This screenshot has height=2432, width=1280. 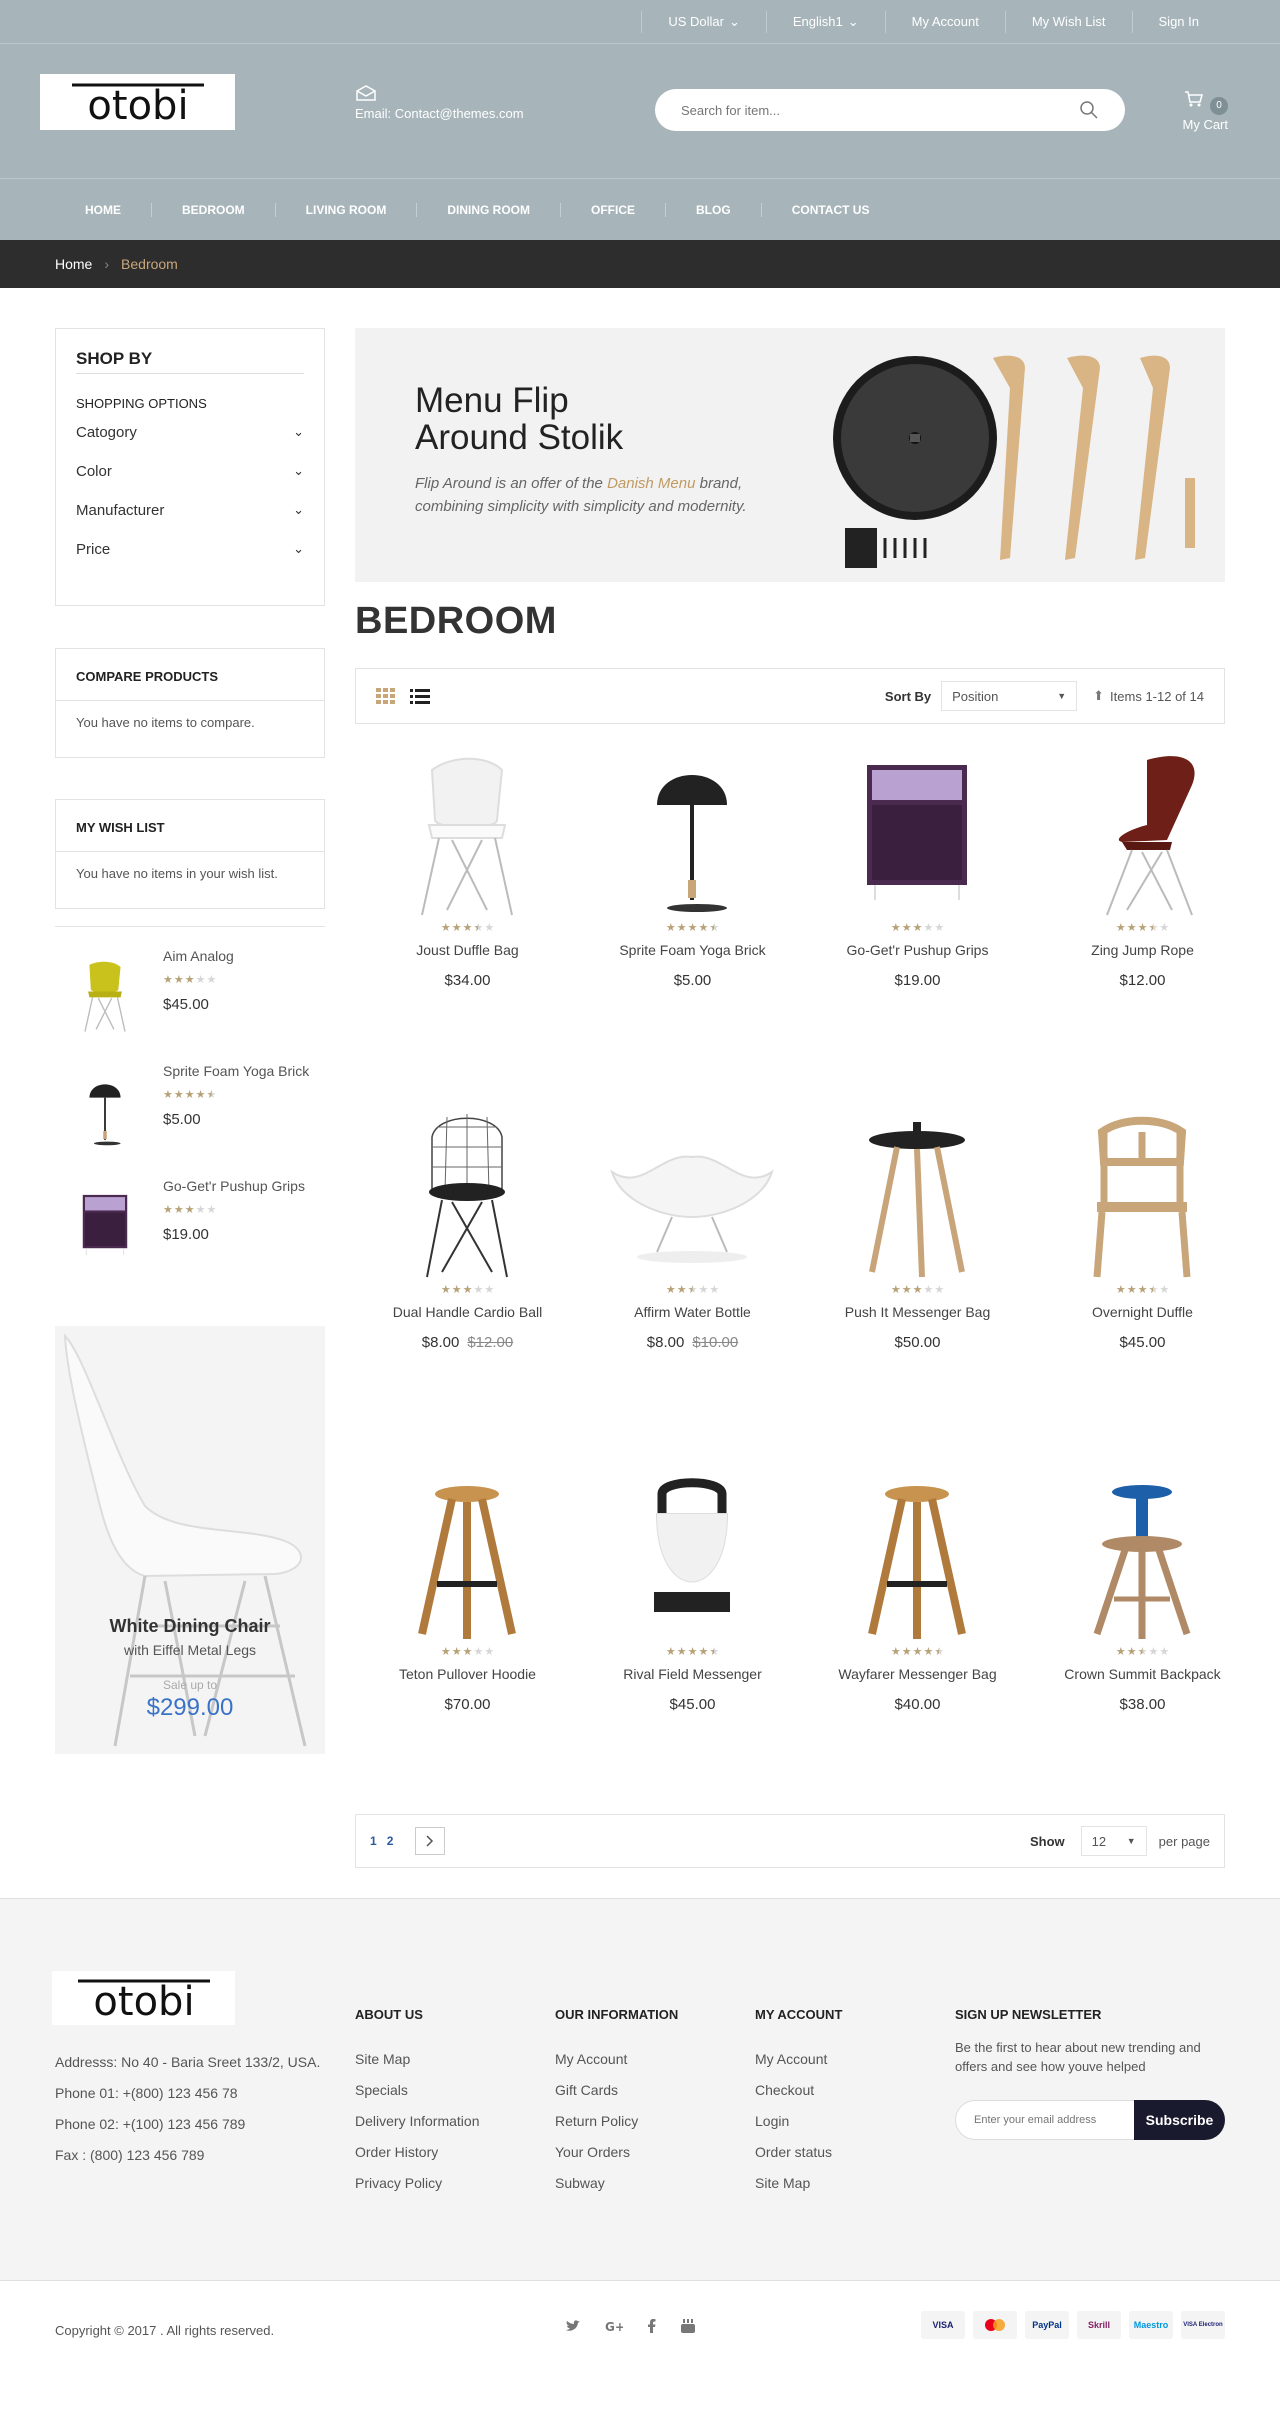 I want to click on footer-link-login: Login, so click(x=798, y=2121).